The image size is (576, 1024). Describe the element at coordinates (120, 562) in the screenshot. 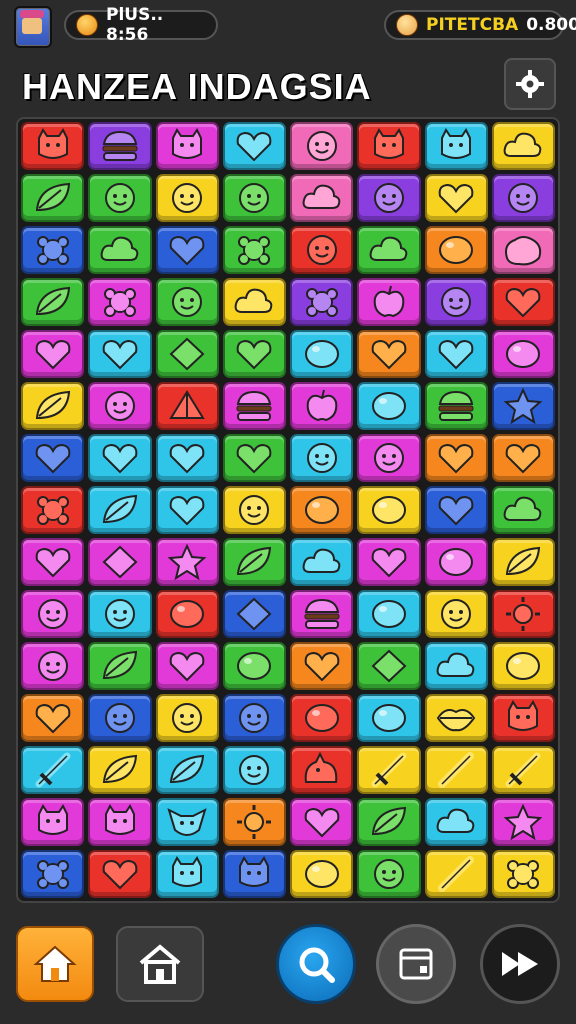

I see `tile-magenta-diamond` at that location.